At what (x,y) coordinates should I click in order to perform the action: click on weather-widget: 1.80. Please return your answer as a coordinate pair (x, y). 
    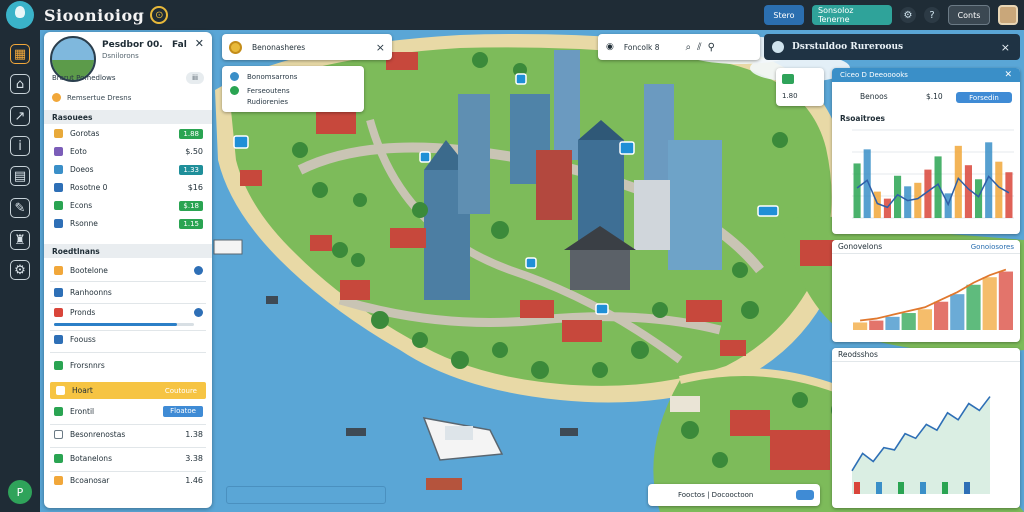
    Looking at the image, I should click on (800, 87).